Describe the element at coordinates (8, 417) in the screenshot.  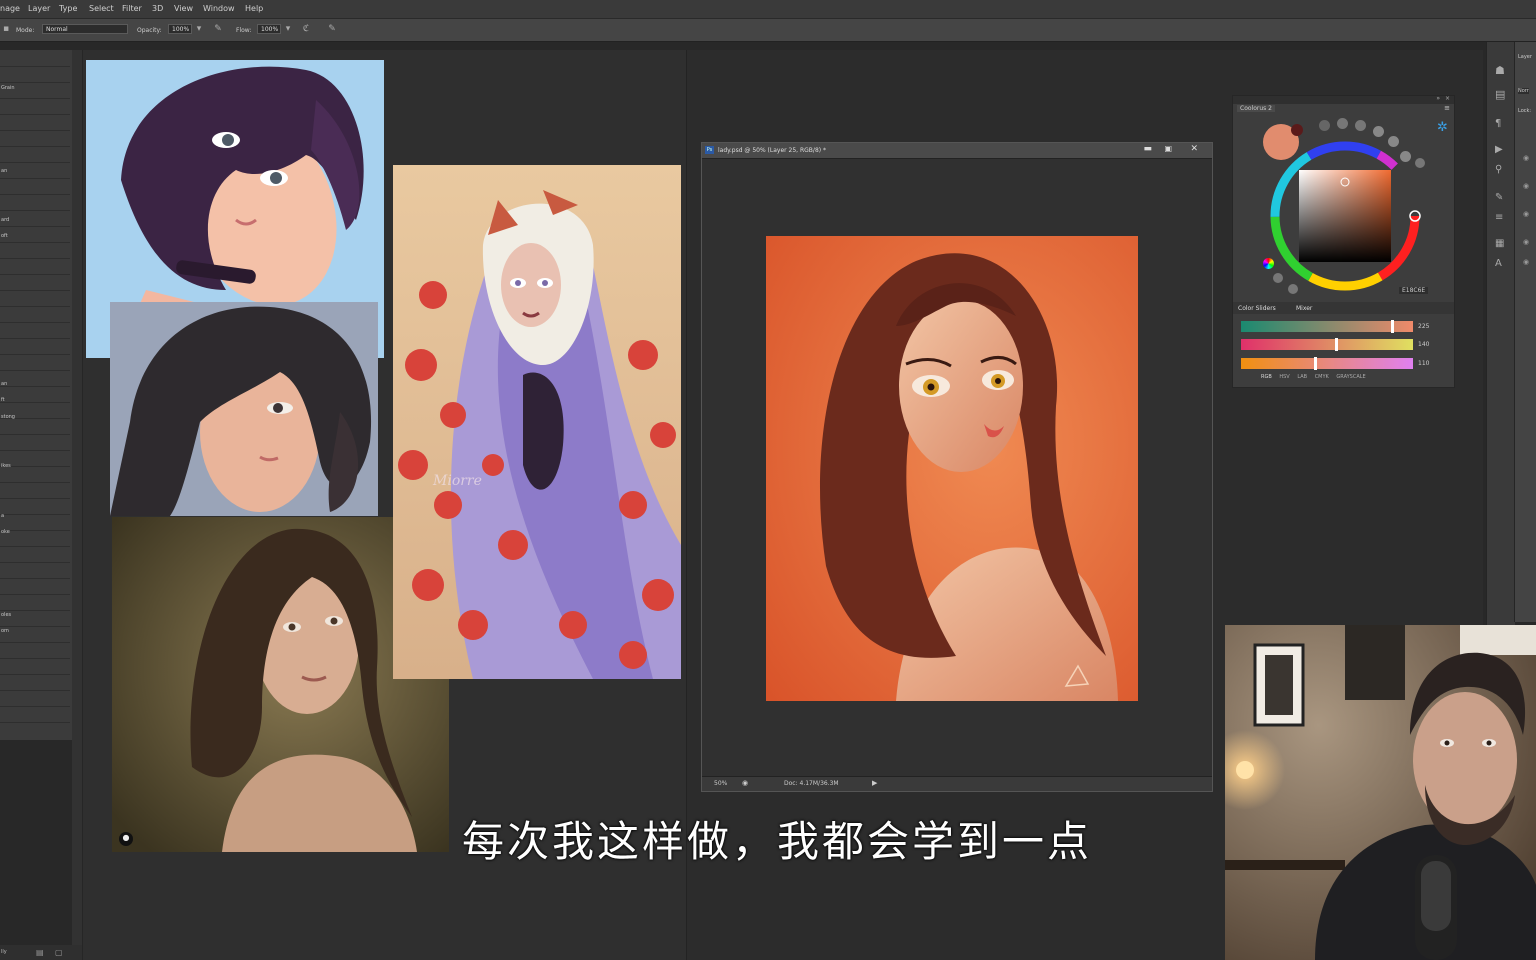
I see `brush-item: stong` at that location.